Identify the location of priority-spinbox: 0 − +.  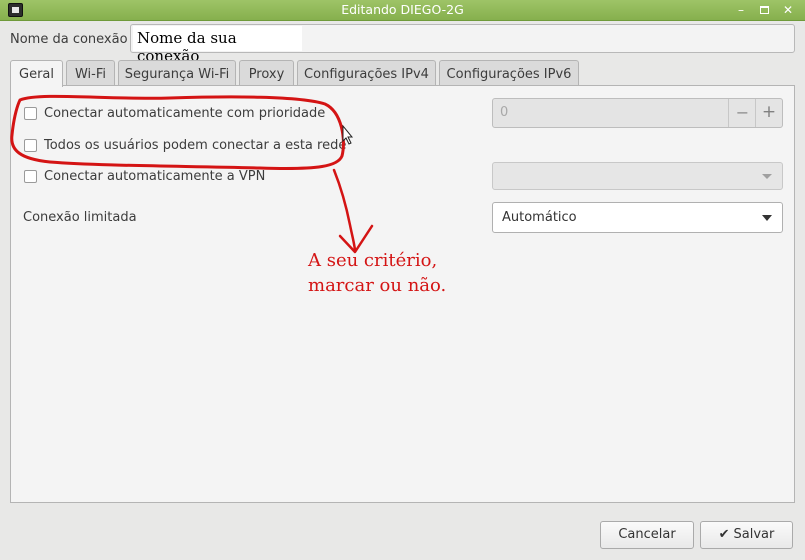
(637, 113).